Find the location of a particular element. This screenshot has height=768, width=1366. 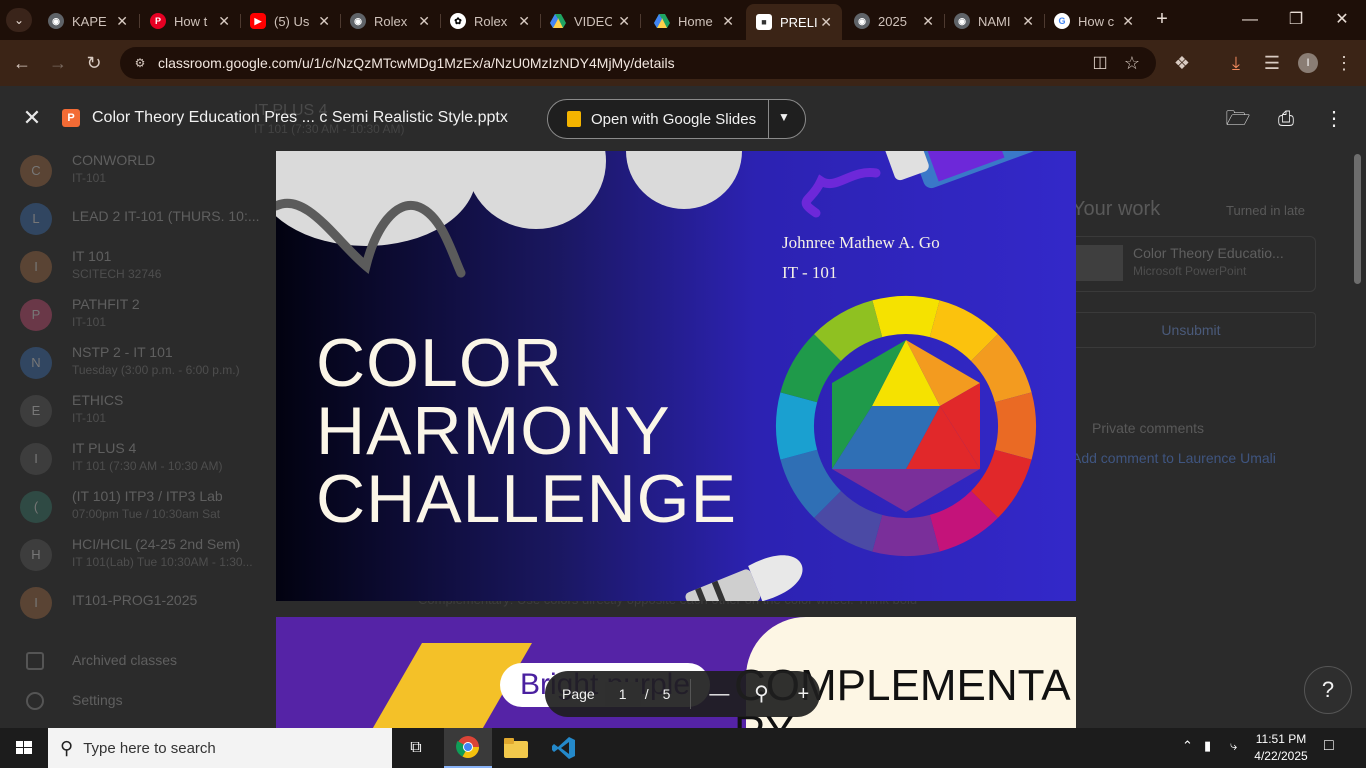

tray-chevron-icon: ⌃ is located at coordinates (1187, 746).